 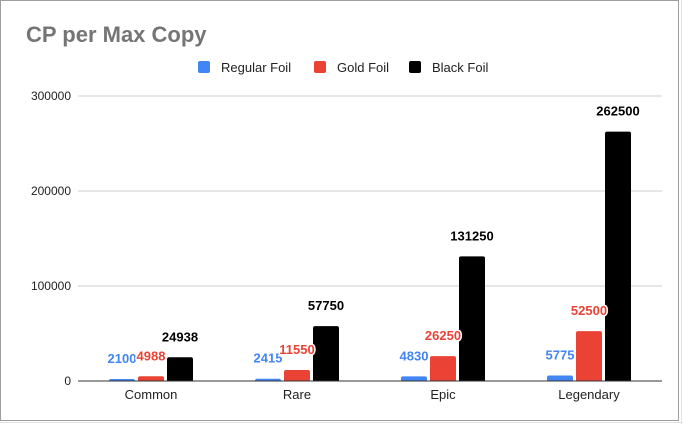 What do you see at coordinates (617, 111) in the screenshot?
I see `data-label: 262500` at bounding box center [617, 111].